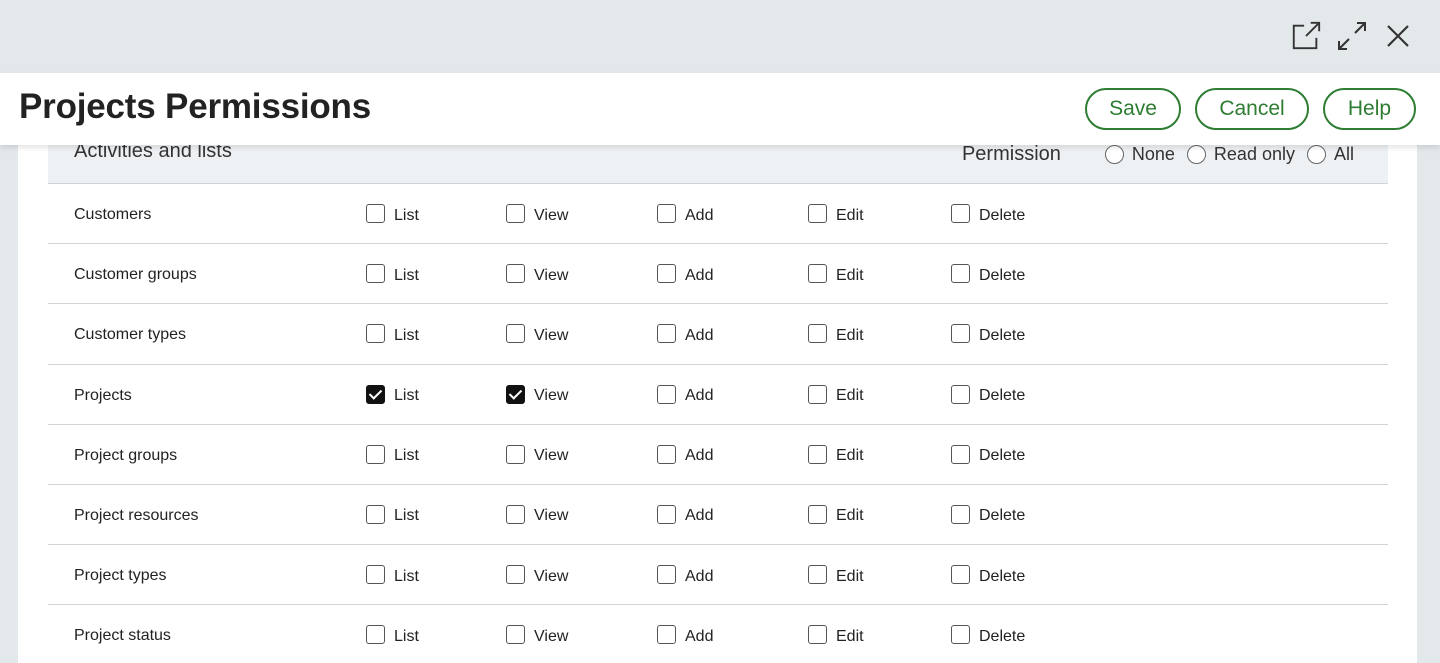 The image size is (1440, 663). Describe the element at coordinates (1252, 109) in the screenshot. I see `cancel-button: Cancel` at that location.